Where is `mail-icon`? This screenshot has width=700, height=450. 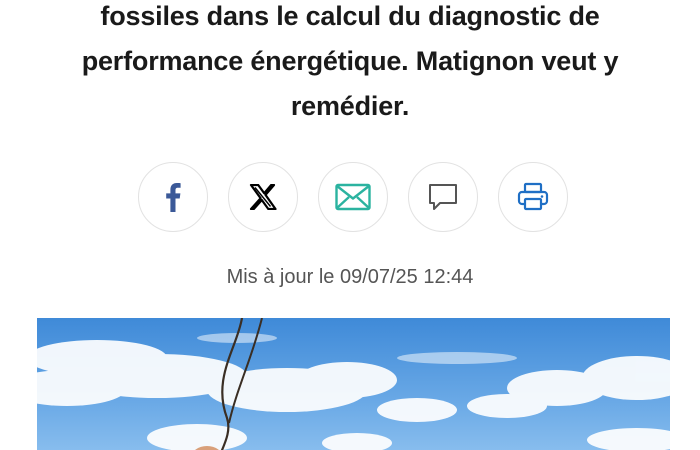
mail-icon is located at coordinates (353, 197).